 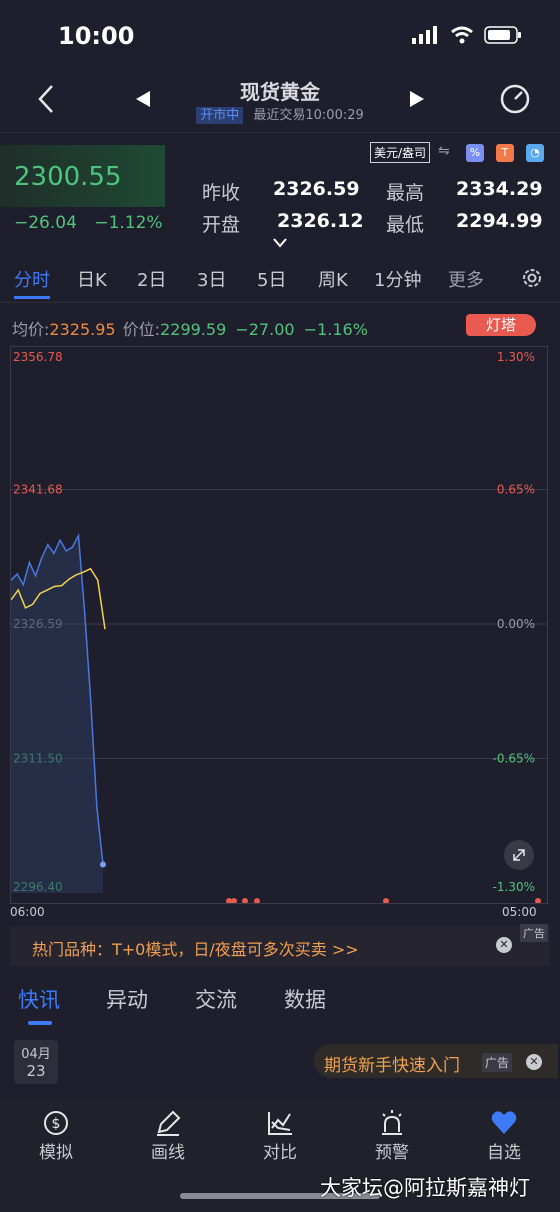 What do you see at coordinates (40, 1023) in the screenshot?
I see `news-tab-underline` at bounding box center [40, 1023].